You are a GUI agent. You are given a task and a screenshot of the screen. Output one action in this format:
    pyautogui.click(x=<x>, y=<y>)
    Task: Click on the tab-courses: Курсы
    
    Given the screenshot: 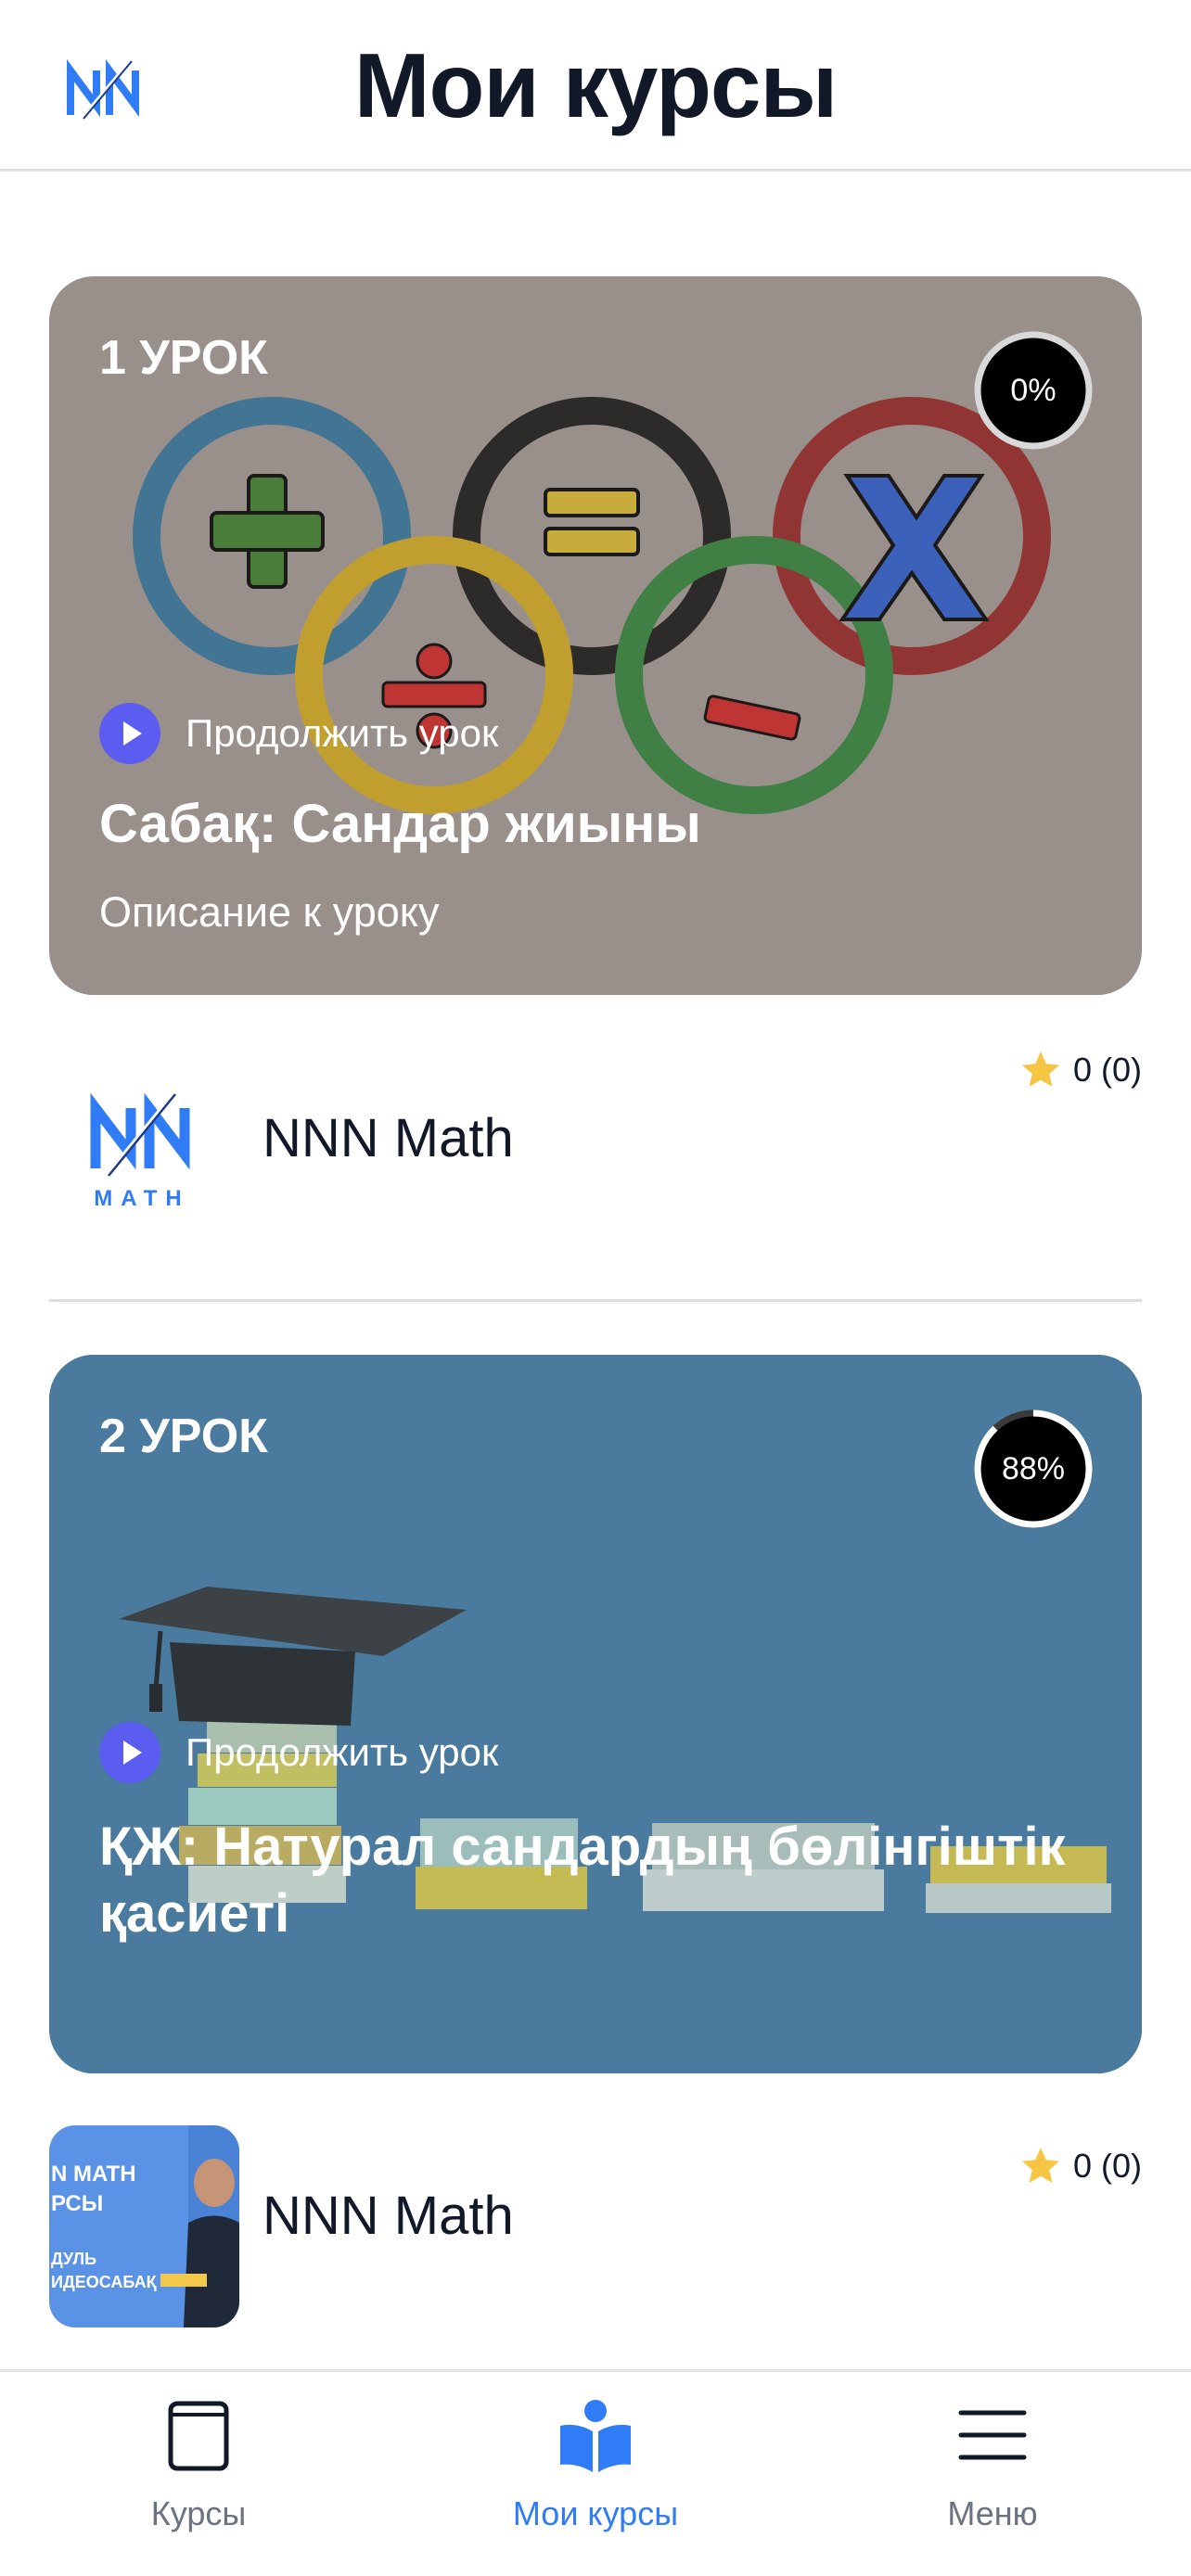 What is the action you would take?
    pyautogui.click(x=198, y=2474)
    